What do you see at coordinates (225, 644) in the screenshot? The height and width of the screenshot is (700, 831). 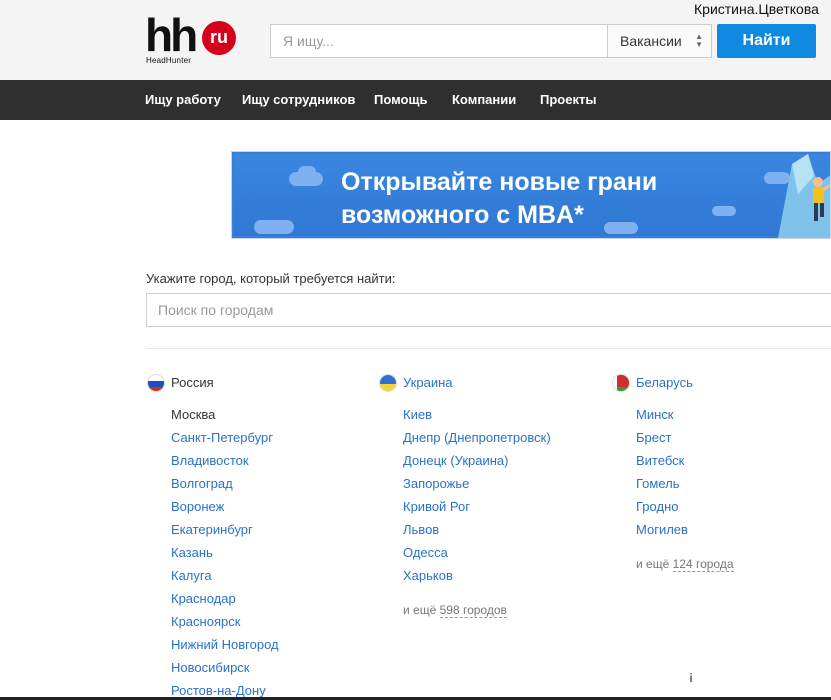 I see `city-link: Нижний Новгород` at bounding box center [225, 644].